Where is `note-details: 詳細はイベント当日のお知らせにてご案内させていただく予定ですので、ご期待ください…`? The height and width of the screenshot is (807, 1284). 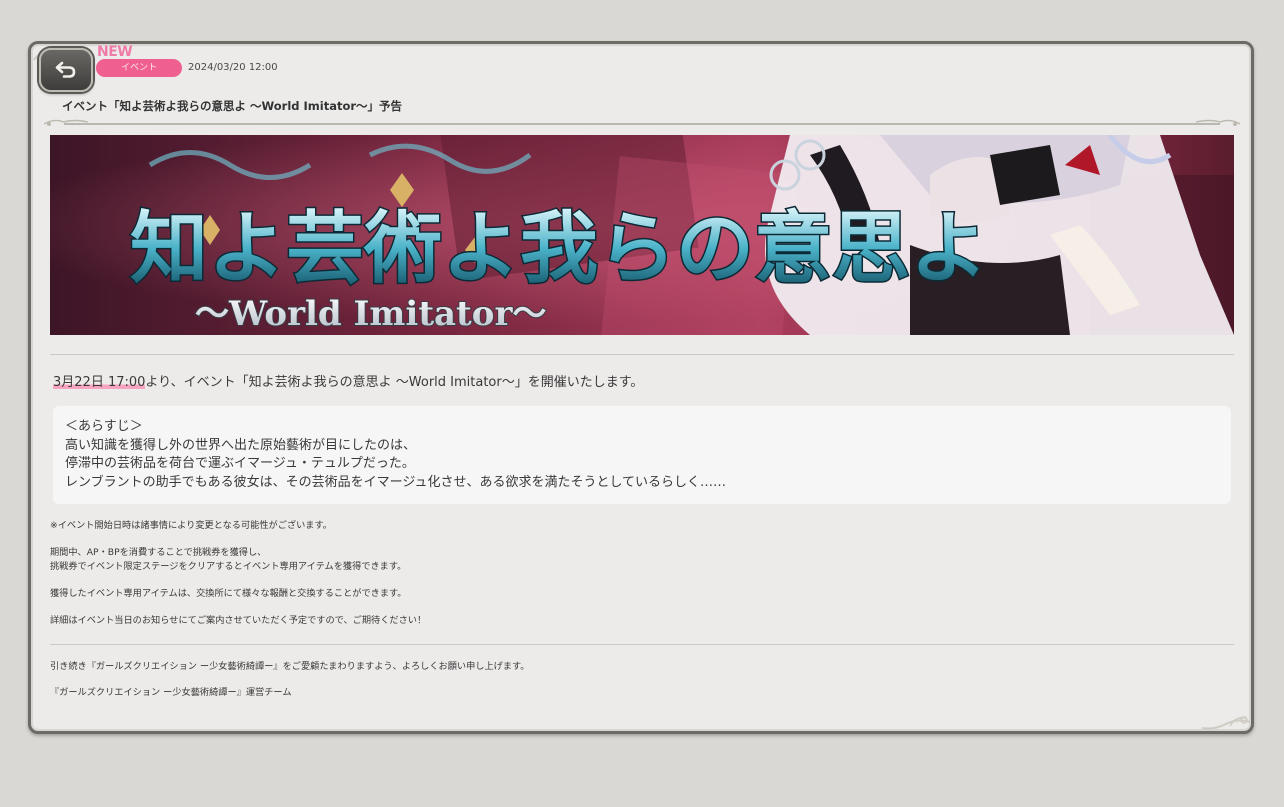 note-details: 詳細はイベント当日のお知らせにてご案内させていただく予定ですので、ご期待ください… is located at coordinates (238, 620).